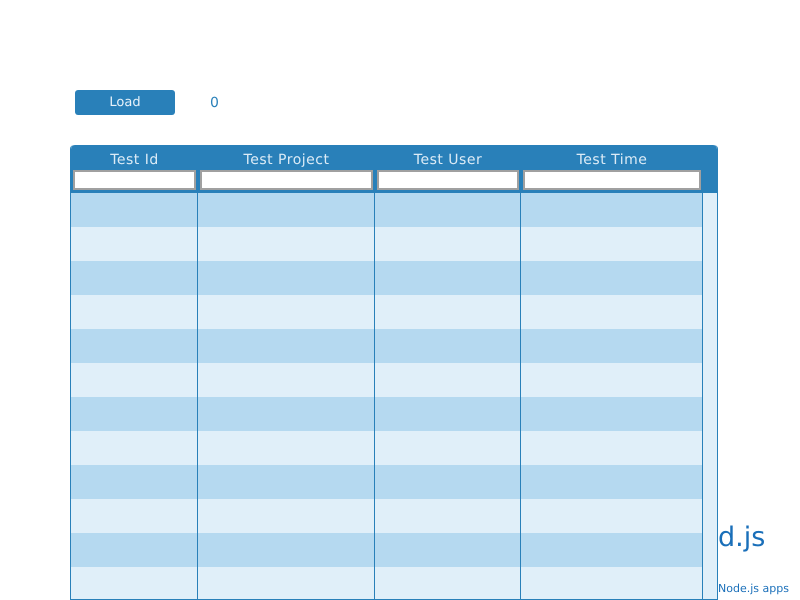 The image size is (800, 600). Describe the element at coordinates (742, 538) in the screenshot. I see `background-heading: d.js` at that location.